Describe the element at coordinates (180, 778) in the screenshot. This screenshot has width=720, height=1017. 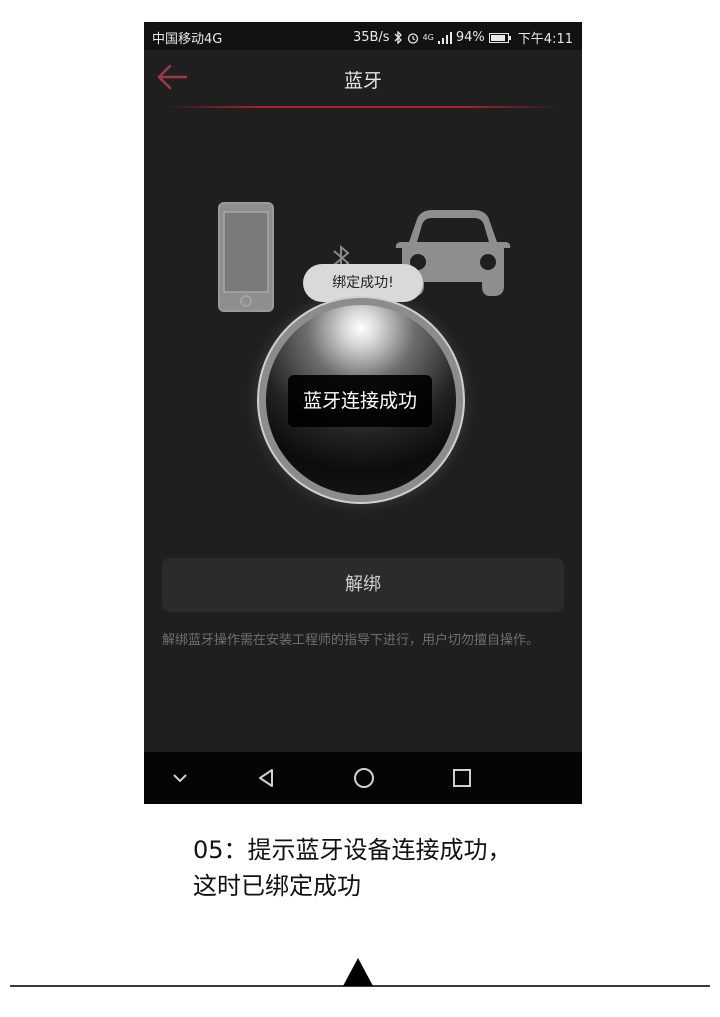
I see `nav-hide-icon` at that location.